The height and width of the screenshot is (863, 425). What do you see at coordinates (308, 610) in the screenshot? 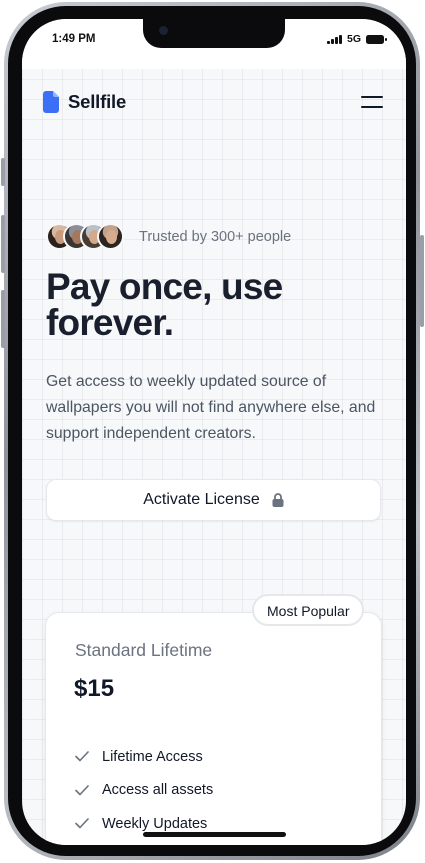
I see `most-popular-badge: Most Popular` at bounding box center [308, 610].